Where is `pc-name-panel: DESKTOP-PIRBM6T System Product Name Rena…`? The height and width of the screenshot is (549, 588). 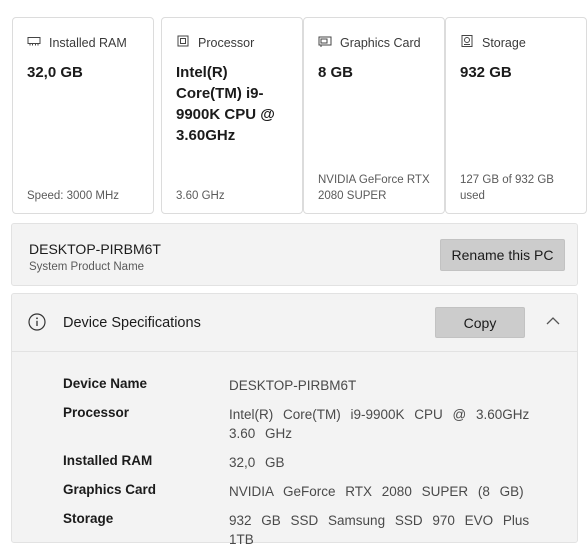
pc-name-panel: DESKTOP-PIRBM6T System Product Name Rena… is located at coordinates (294, 254).